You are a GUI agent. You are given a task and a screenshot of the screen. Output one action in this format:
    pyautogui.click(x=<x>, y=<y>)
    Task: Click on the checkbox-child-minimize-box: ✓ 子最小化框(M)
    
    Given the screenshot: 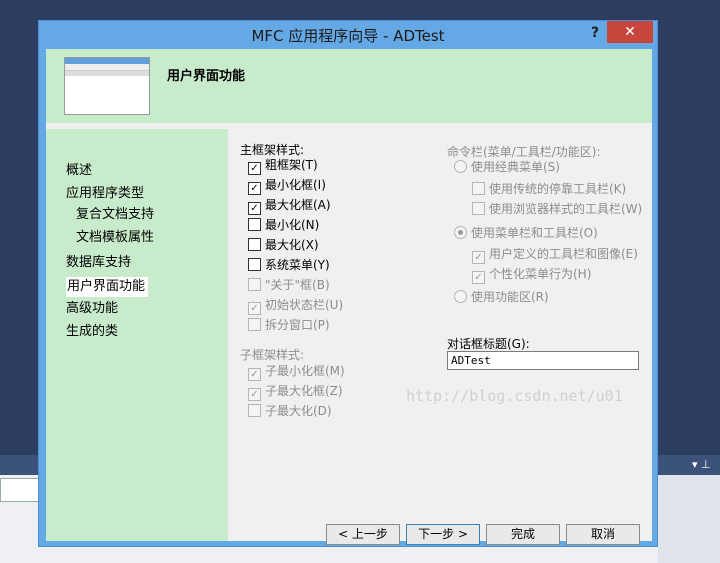 What is the action you would take?
    pyautogui.click(x=296, y=371)
    